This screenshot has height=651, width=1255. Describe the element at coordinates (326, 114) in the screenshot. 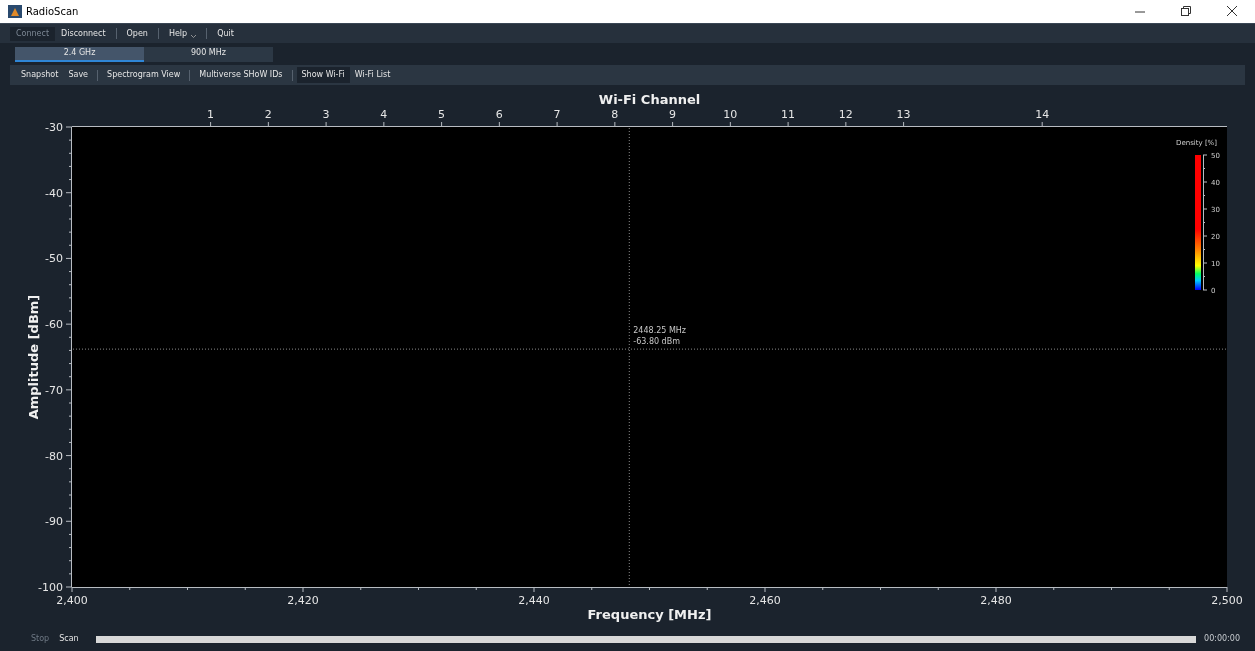

I see `tick-label: 3` at that location.